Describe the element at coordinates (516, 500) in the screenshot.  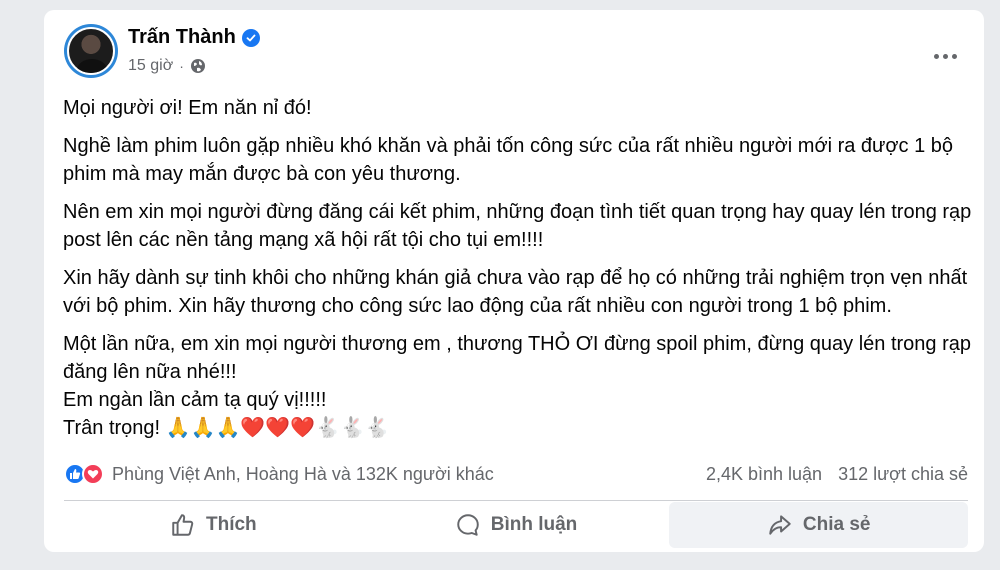
I see `divider` at that location.